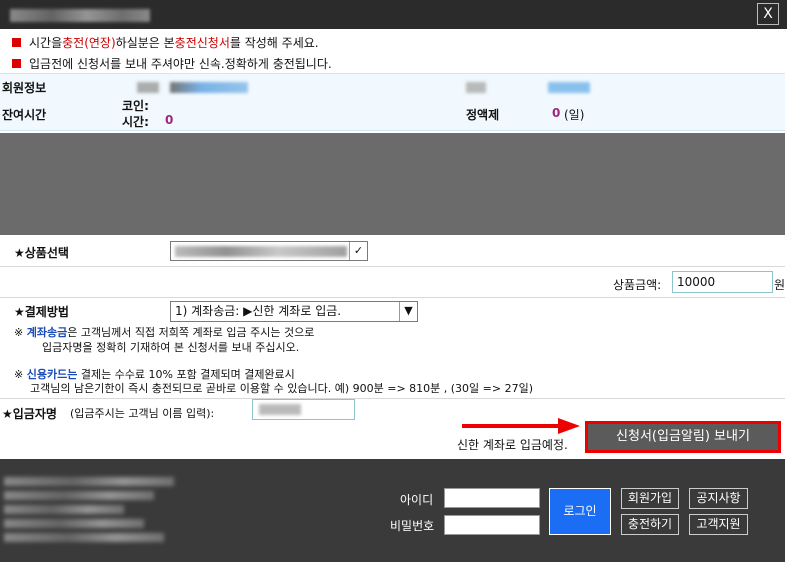 The image size is (787, 562). What do you see at coordinates (135, 122) in the screenshot?
I see `time-label: 시간:` at bounding box center [135, 122].